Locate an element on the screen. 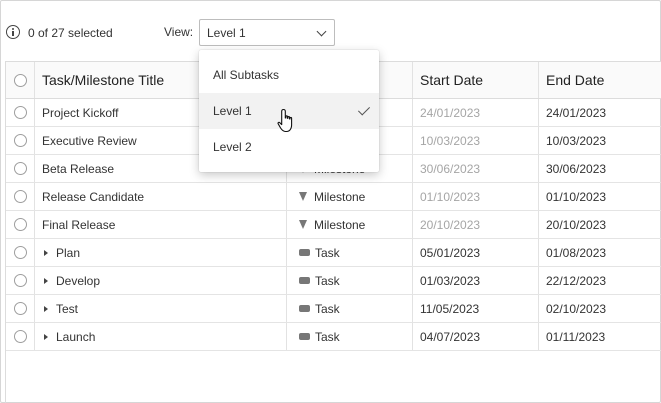  end-date-cell: 01/08/2023 is located at coordinates (600, 252).